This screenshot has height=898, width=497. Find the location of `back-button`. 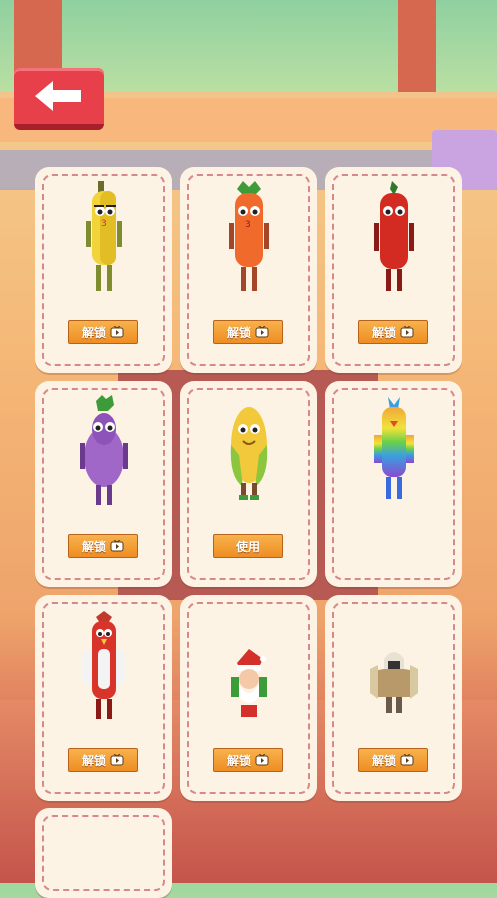

back-button is located at coordinates (59, 99).